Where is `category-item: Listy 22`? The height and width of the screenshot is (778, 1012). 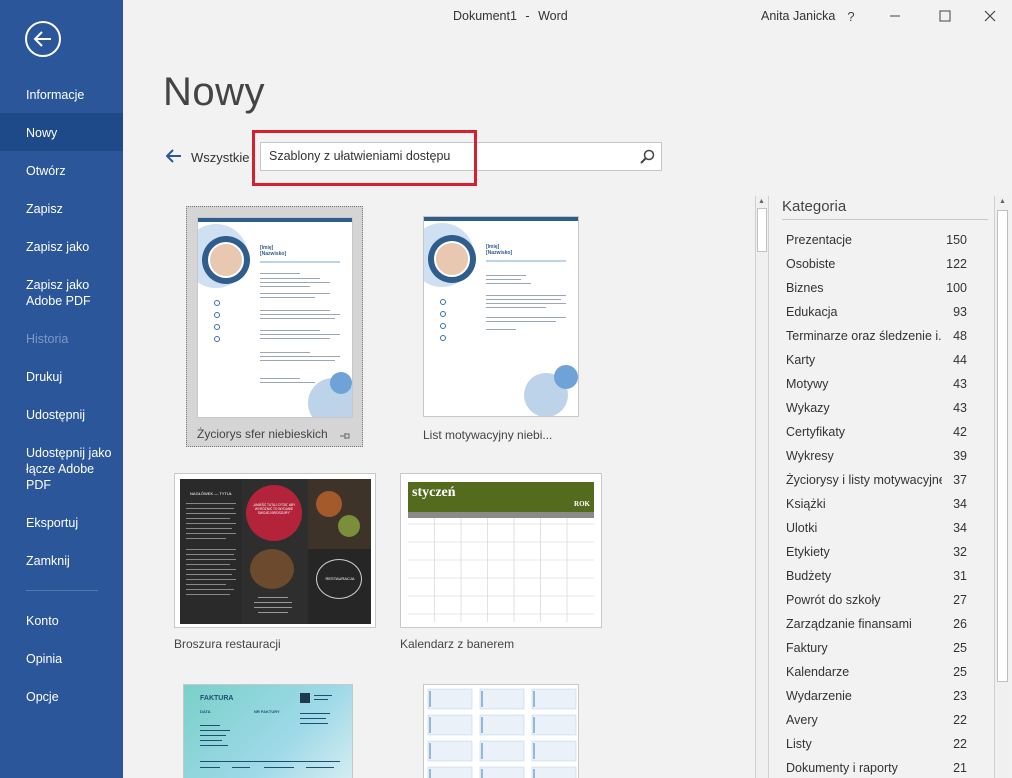 category-item: Listy 22 is located at coordinates (882, 748).